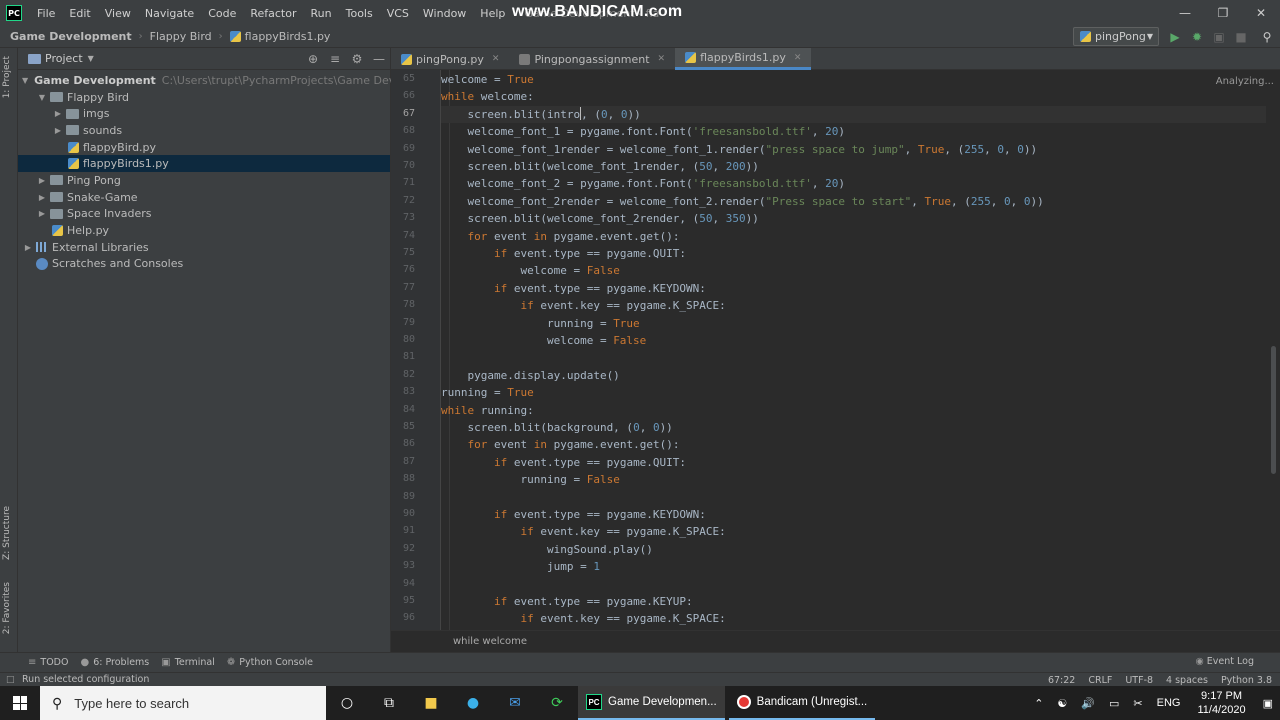 This screenshot has height=720, width=1280. Describe the element at coordinates (118, 13) in the screenshot. I see `menu-view: View` at that location.